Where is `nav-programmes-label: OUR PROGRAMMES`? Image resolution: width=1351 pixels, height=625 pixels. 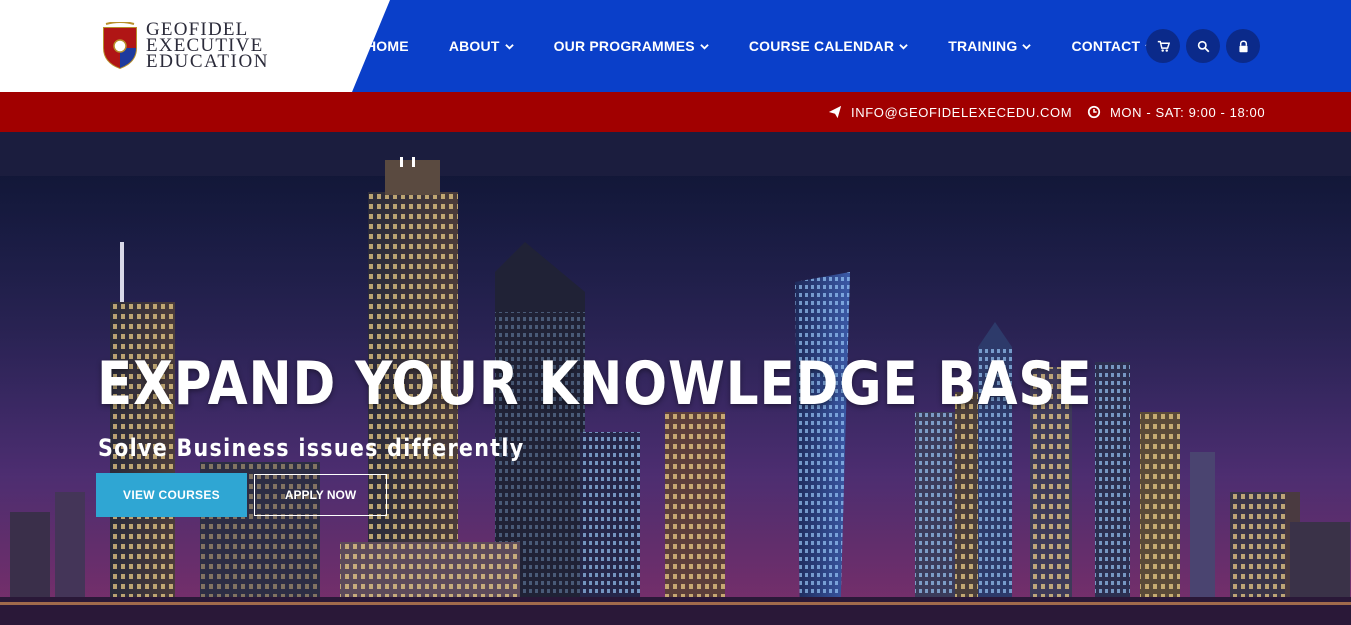
nav-programmes-label: OUR PROGRAMMES is located at coordinates (624, 46).